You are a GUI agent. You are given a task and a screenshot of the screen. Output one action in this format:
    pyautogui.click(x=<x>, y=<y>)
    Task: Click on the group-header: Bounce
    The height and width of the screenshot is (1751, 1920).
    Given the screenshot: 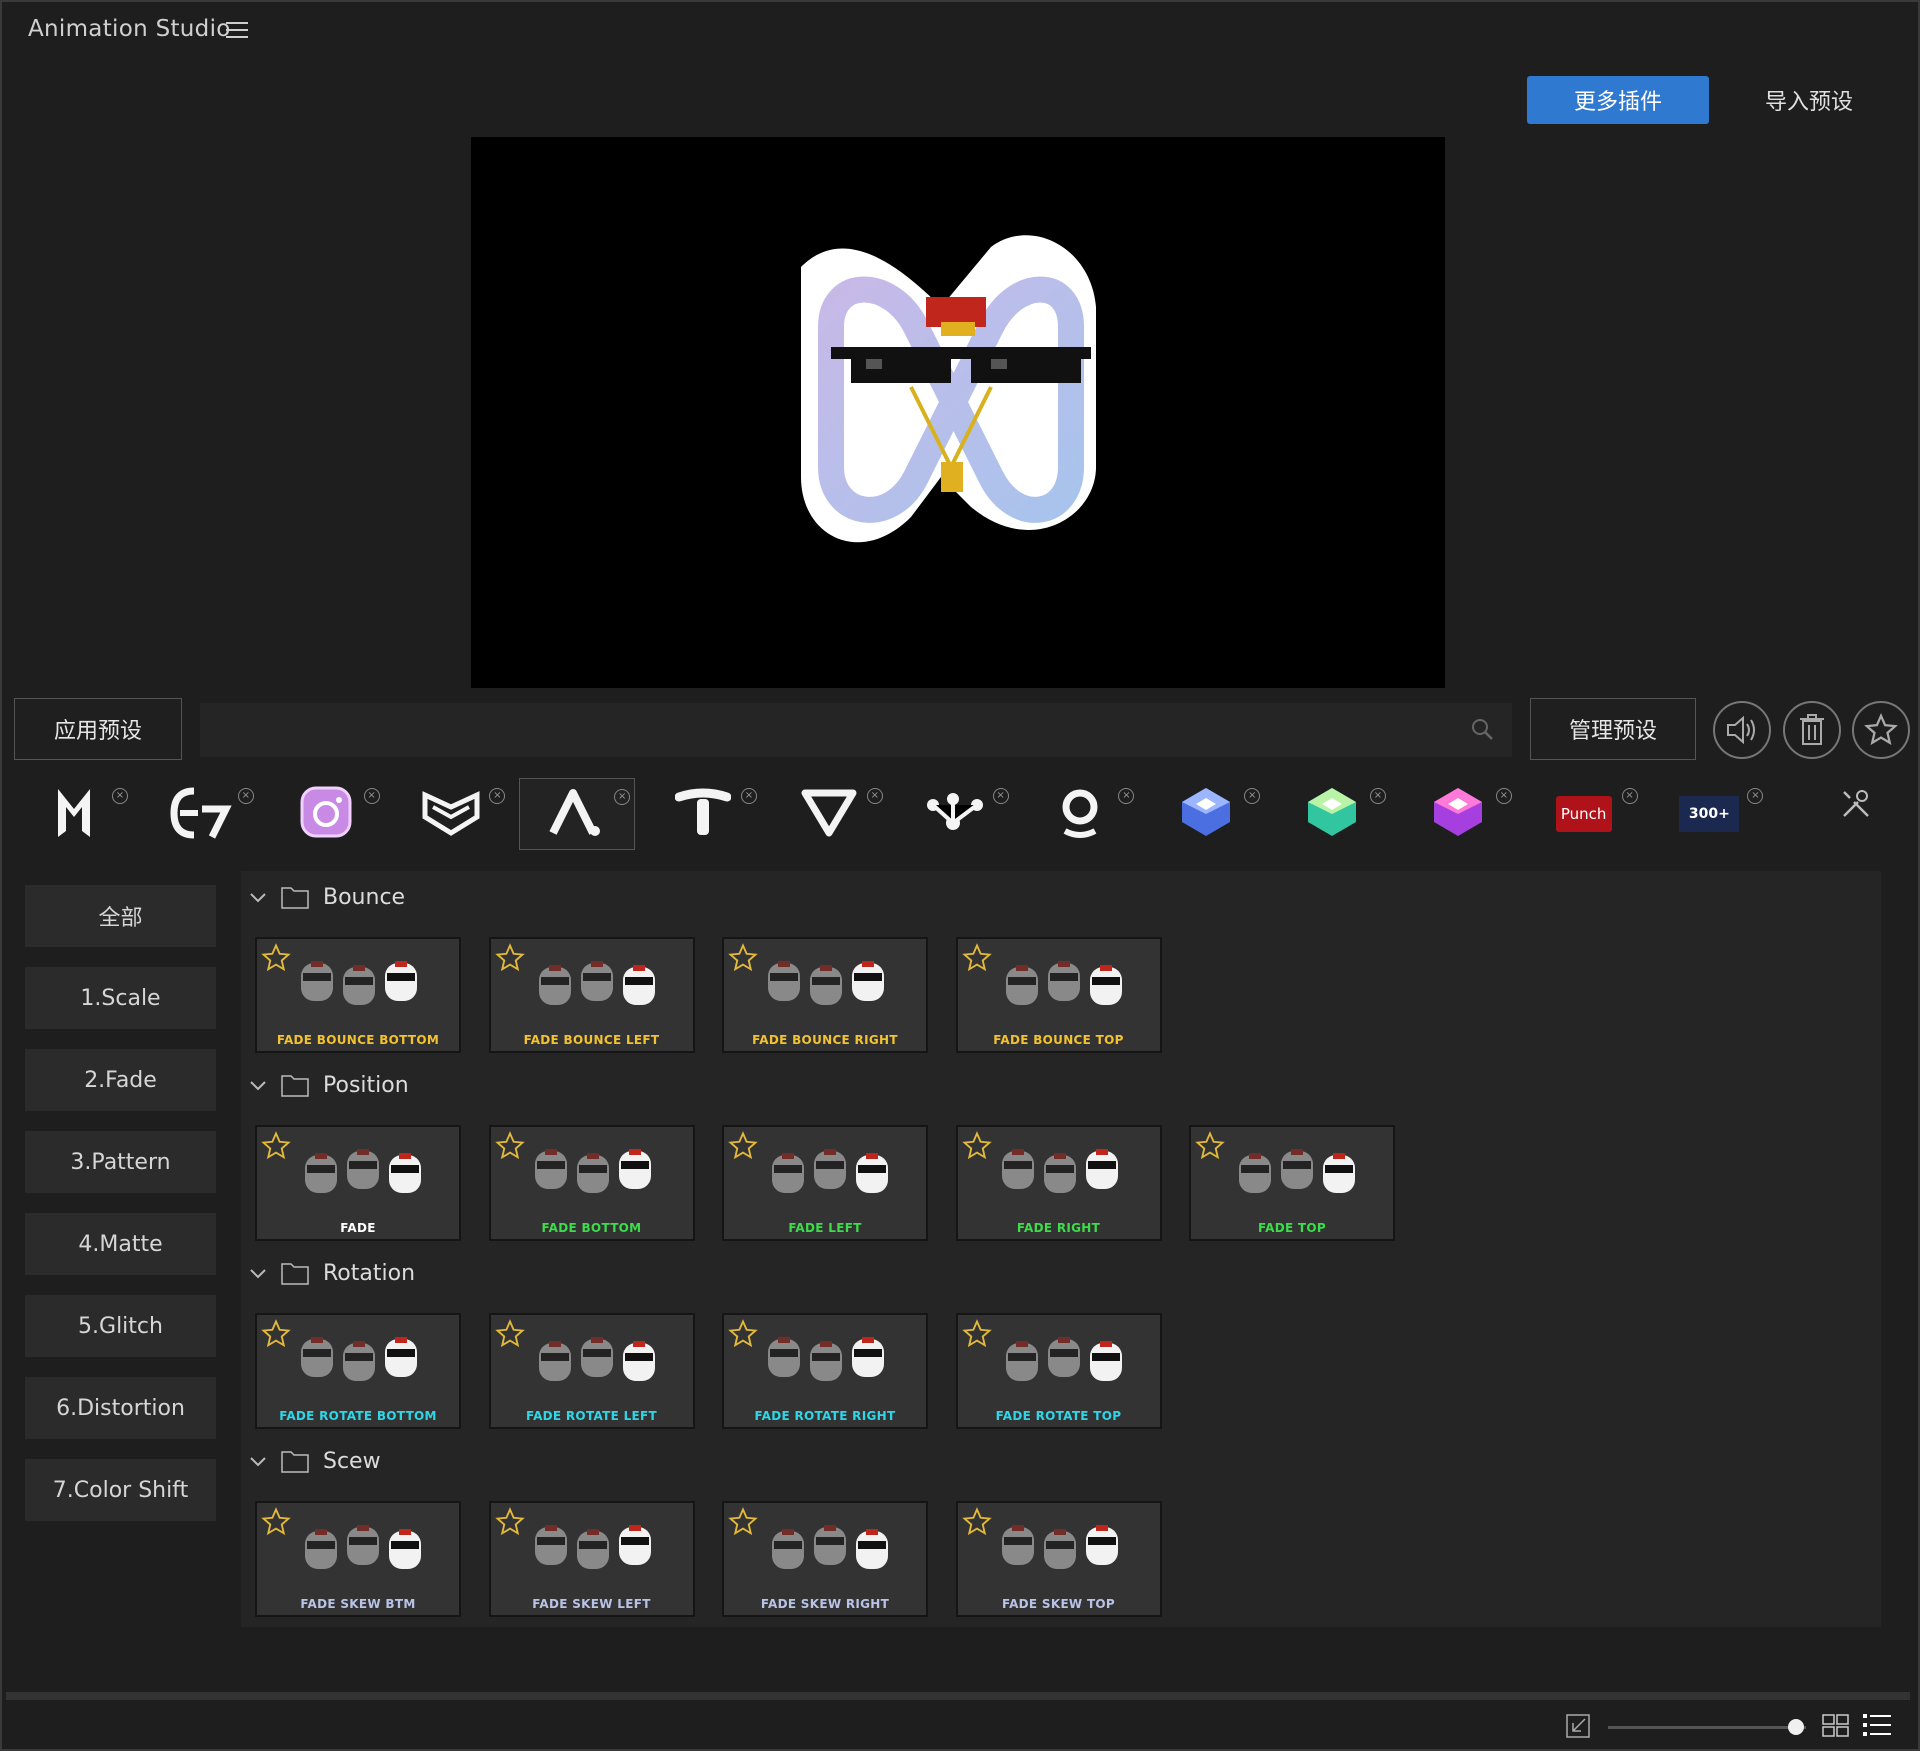 What is the action you would take?
    pyautogui.click(x=327, y=897)
    